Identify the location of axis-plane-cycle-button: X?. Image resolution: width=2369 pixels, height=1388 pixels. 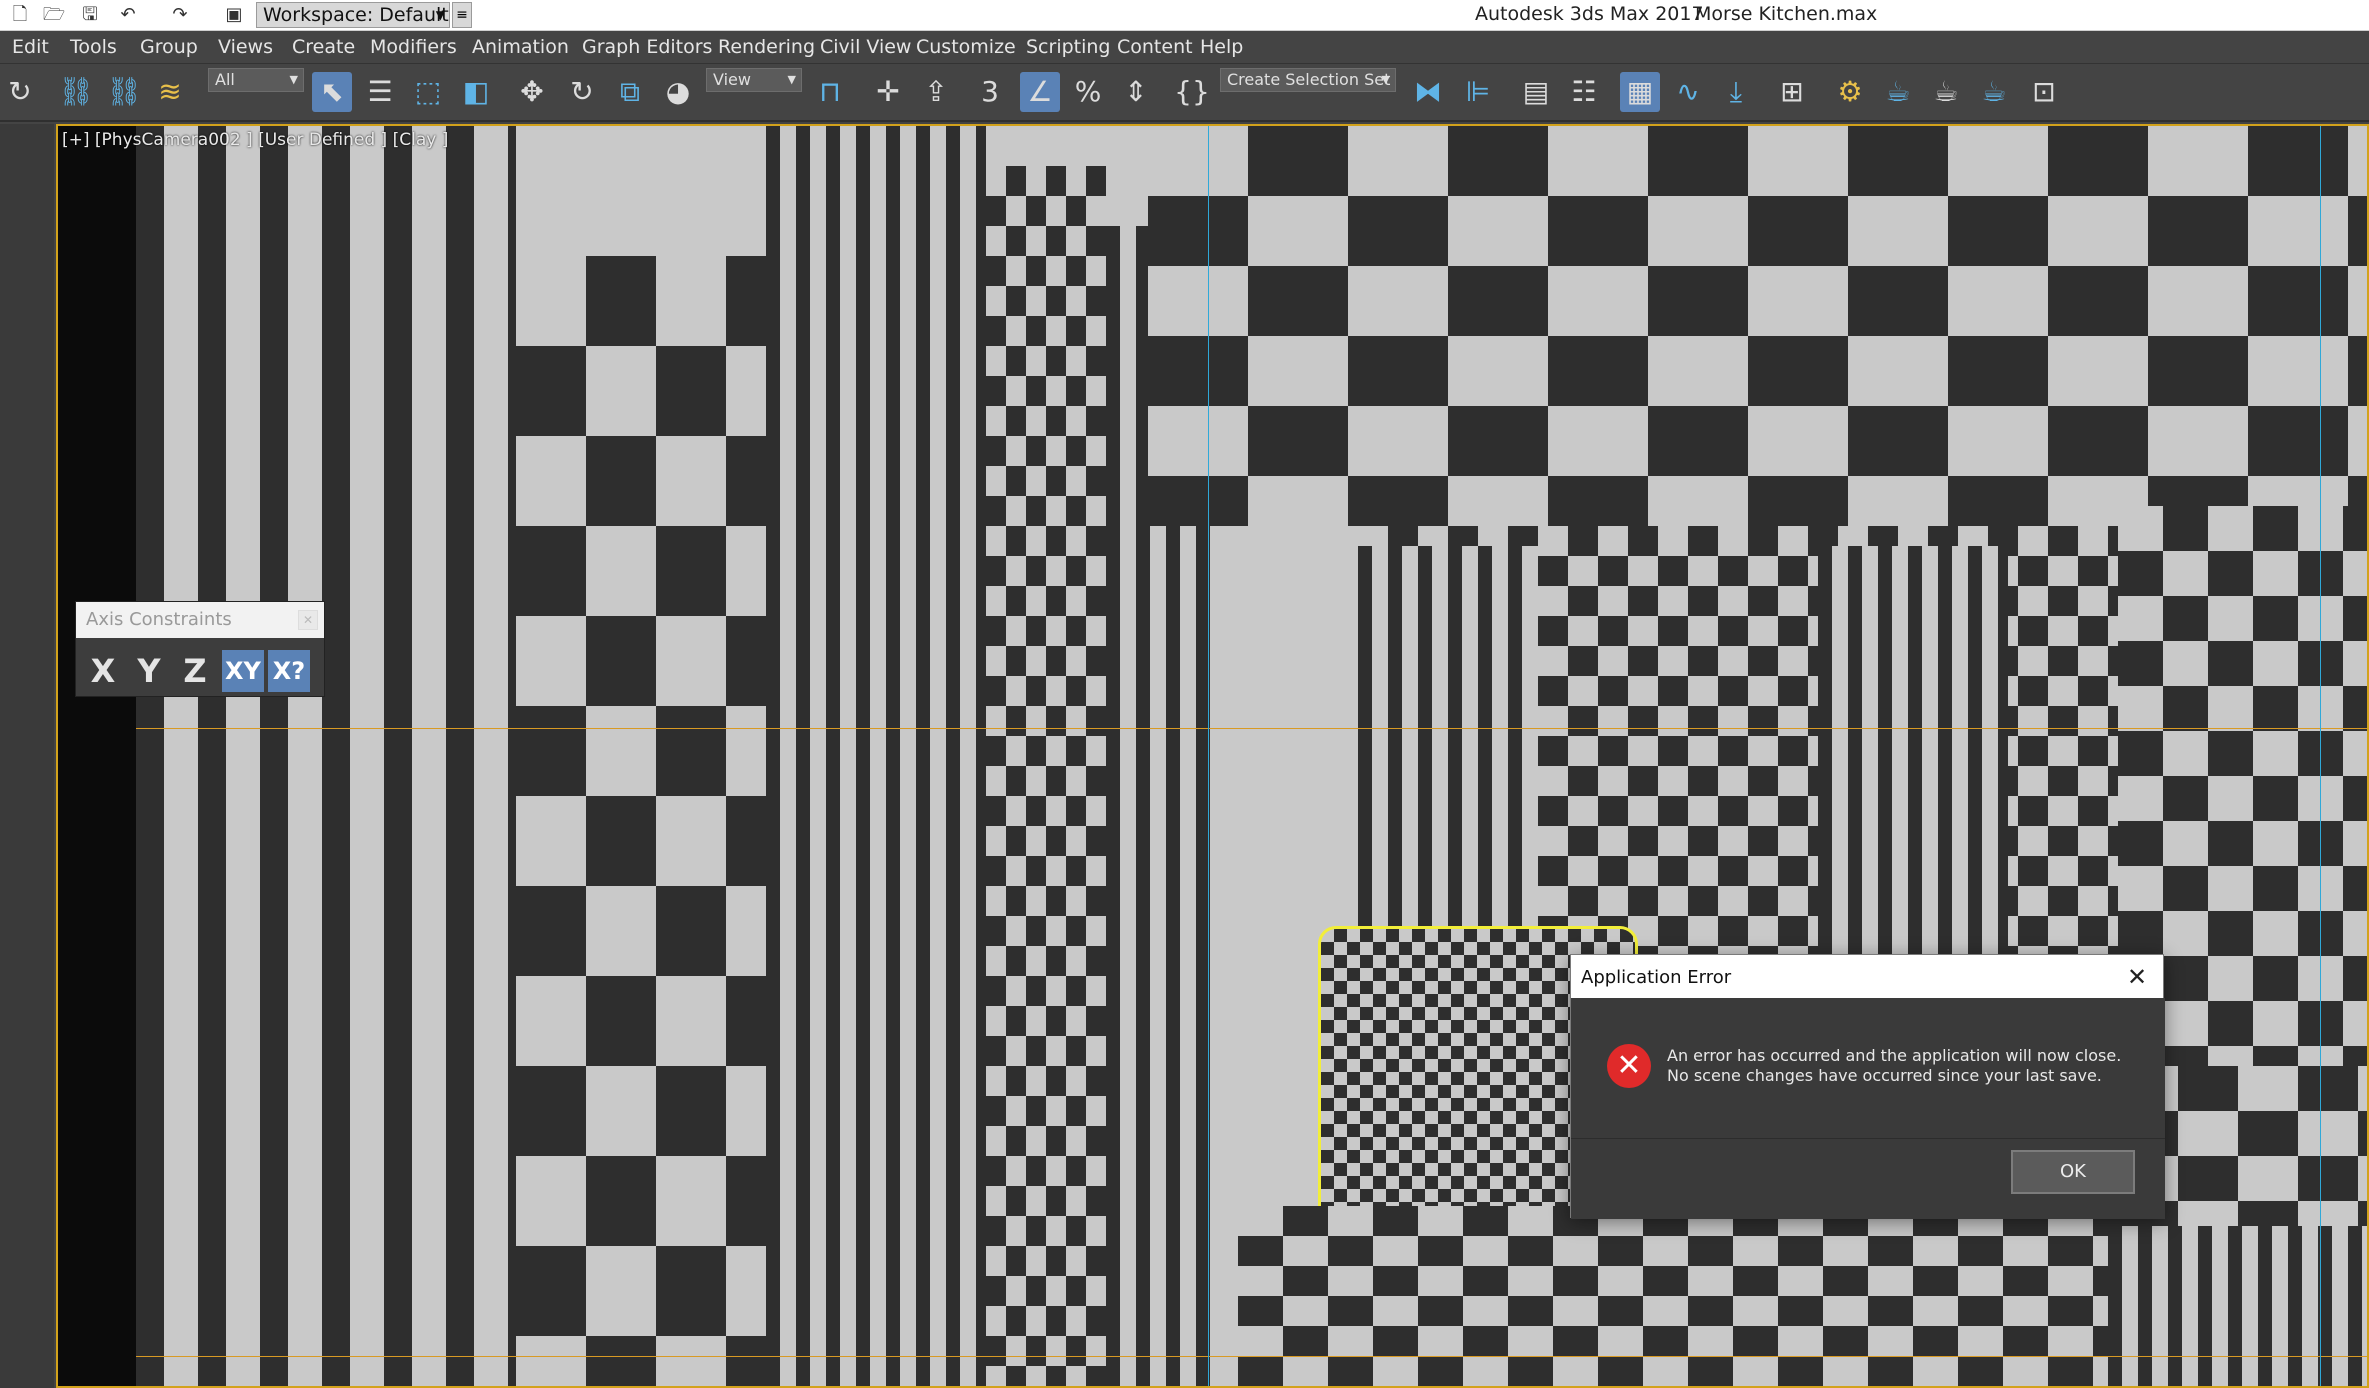
(289, 671).